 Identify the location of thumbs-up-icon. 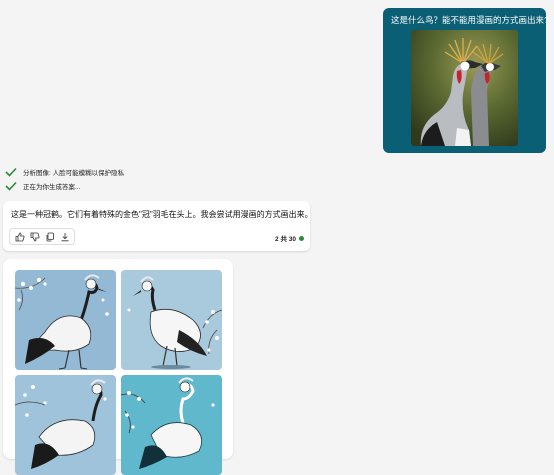
(20, 237).